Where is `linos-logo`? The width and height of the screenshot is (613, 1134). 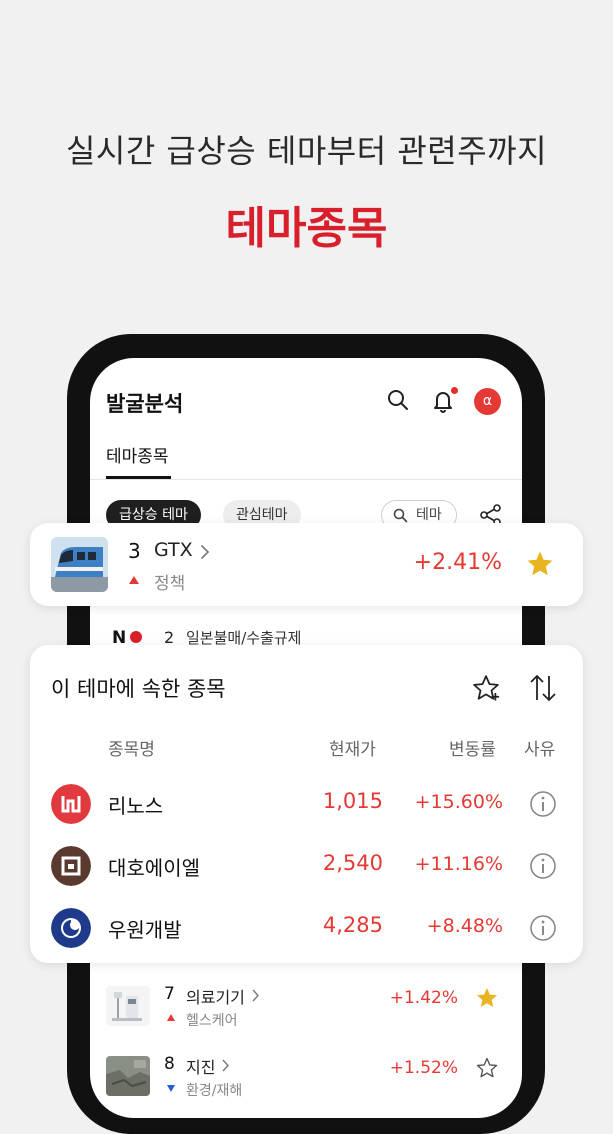 linos-logo is located at coordinates (71, 804).